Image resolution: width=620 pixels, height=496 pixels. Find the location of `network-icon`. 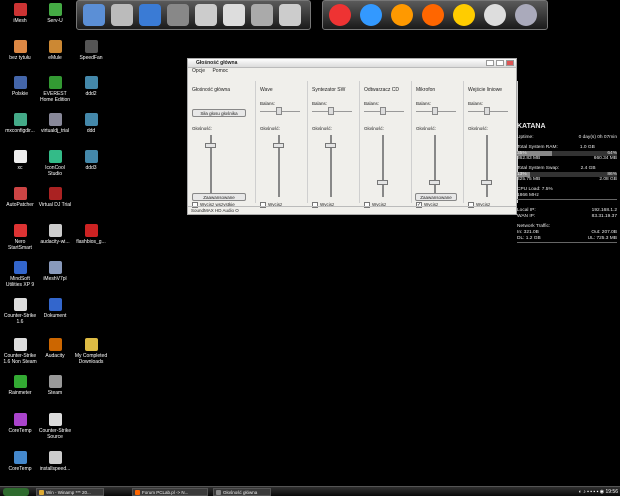

network-icon is located at coordinates (178, 15).